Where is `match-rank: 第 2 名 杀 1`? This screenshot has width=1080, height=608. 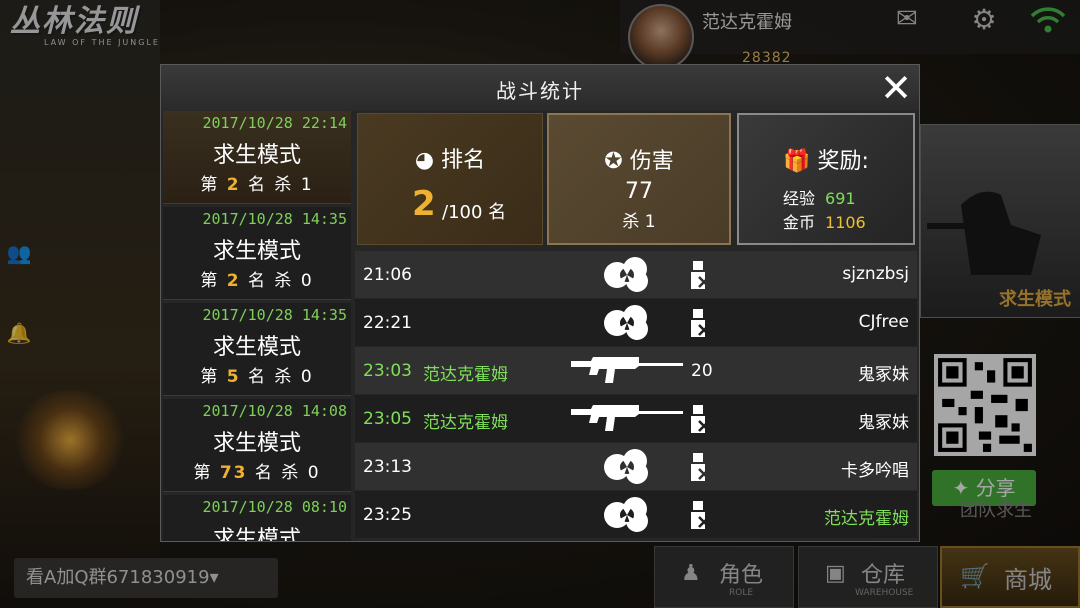 match-rank: 第 2 名 杀 1 is located at coordinates (257, 185).